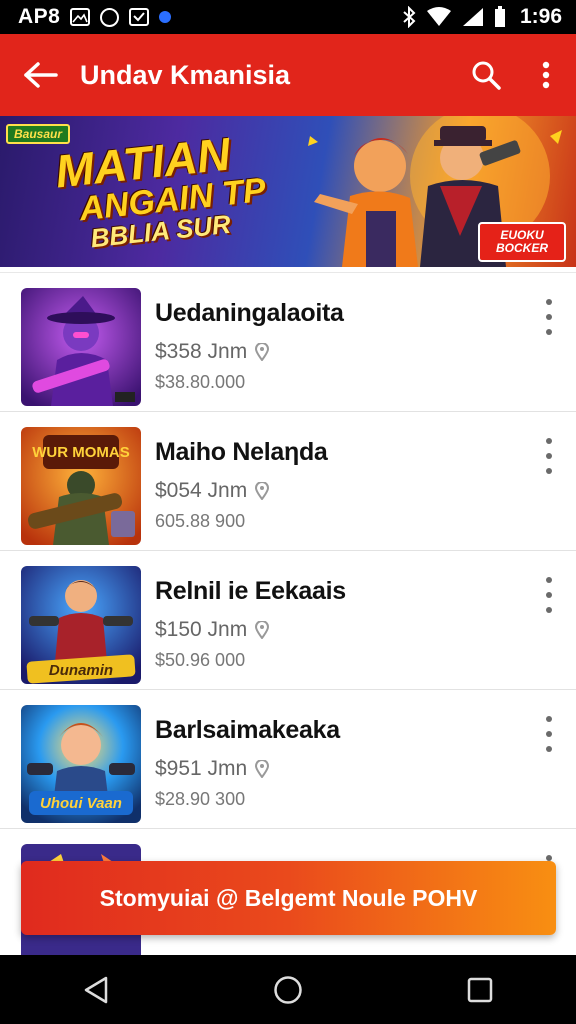 This screenshot has height=1024, width=576. What do you see at coordinates (165, 17) in the screenshot?
I see `notification-dot-icon` at bounding box center [165, 17].